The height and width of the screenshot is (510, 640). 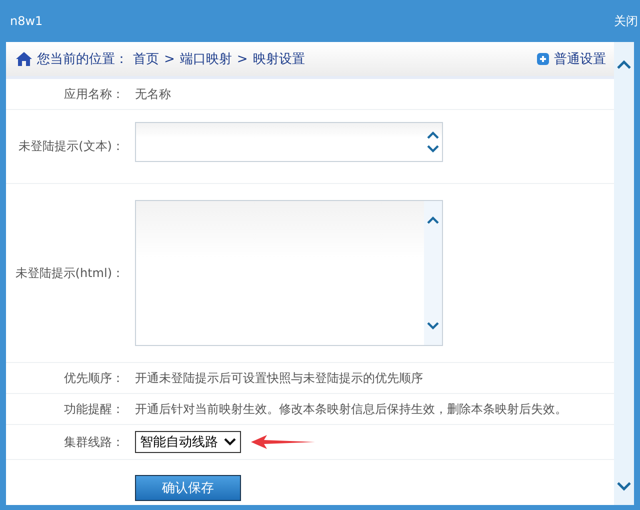 What do you see at coordinates (26, 21) in the screenshot?
I see `window-title: n8w1` at bounding box center [26, 21].